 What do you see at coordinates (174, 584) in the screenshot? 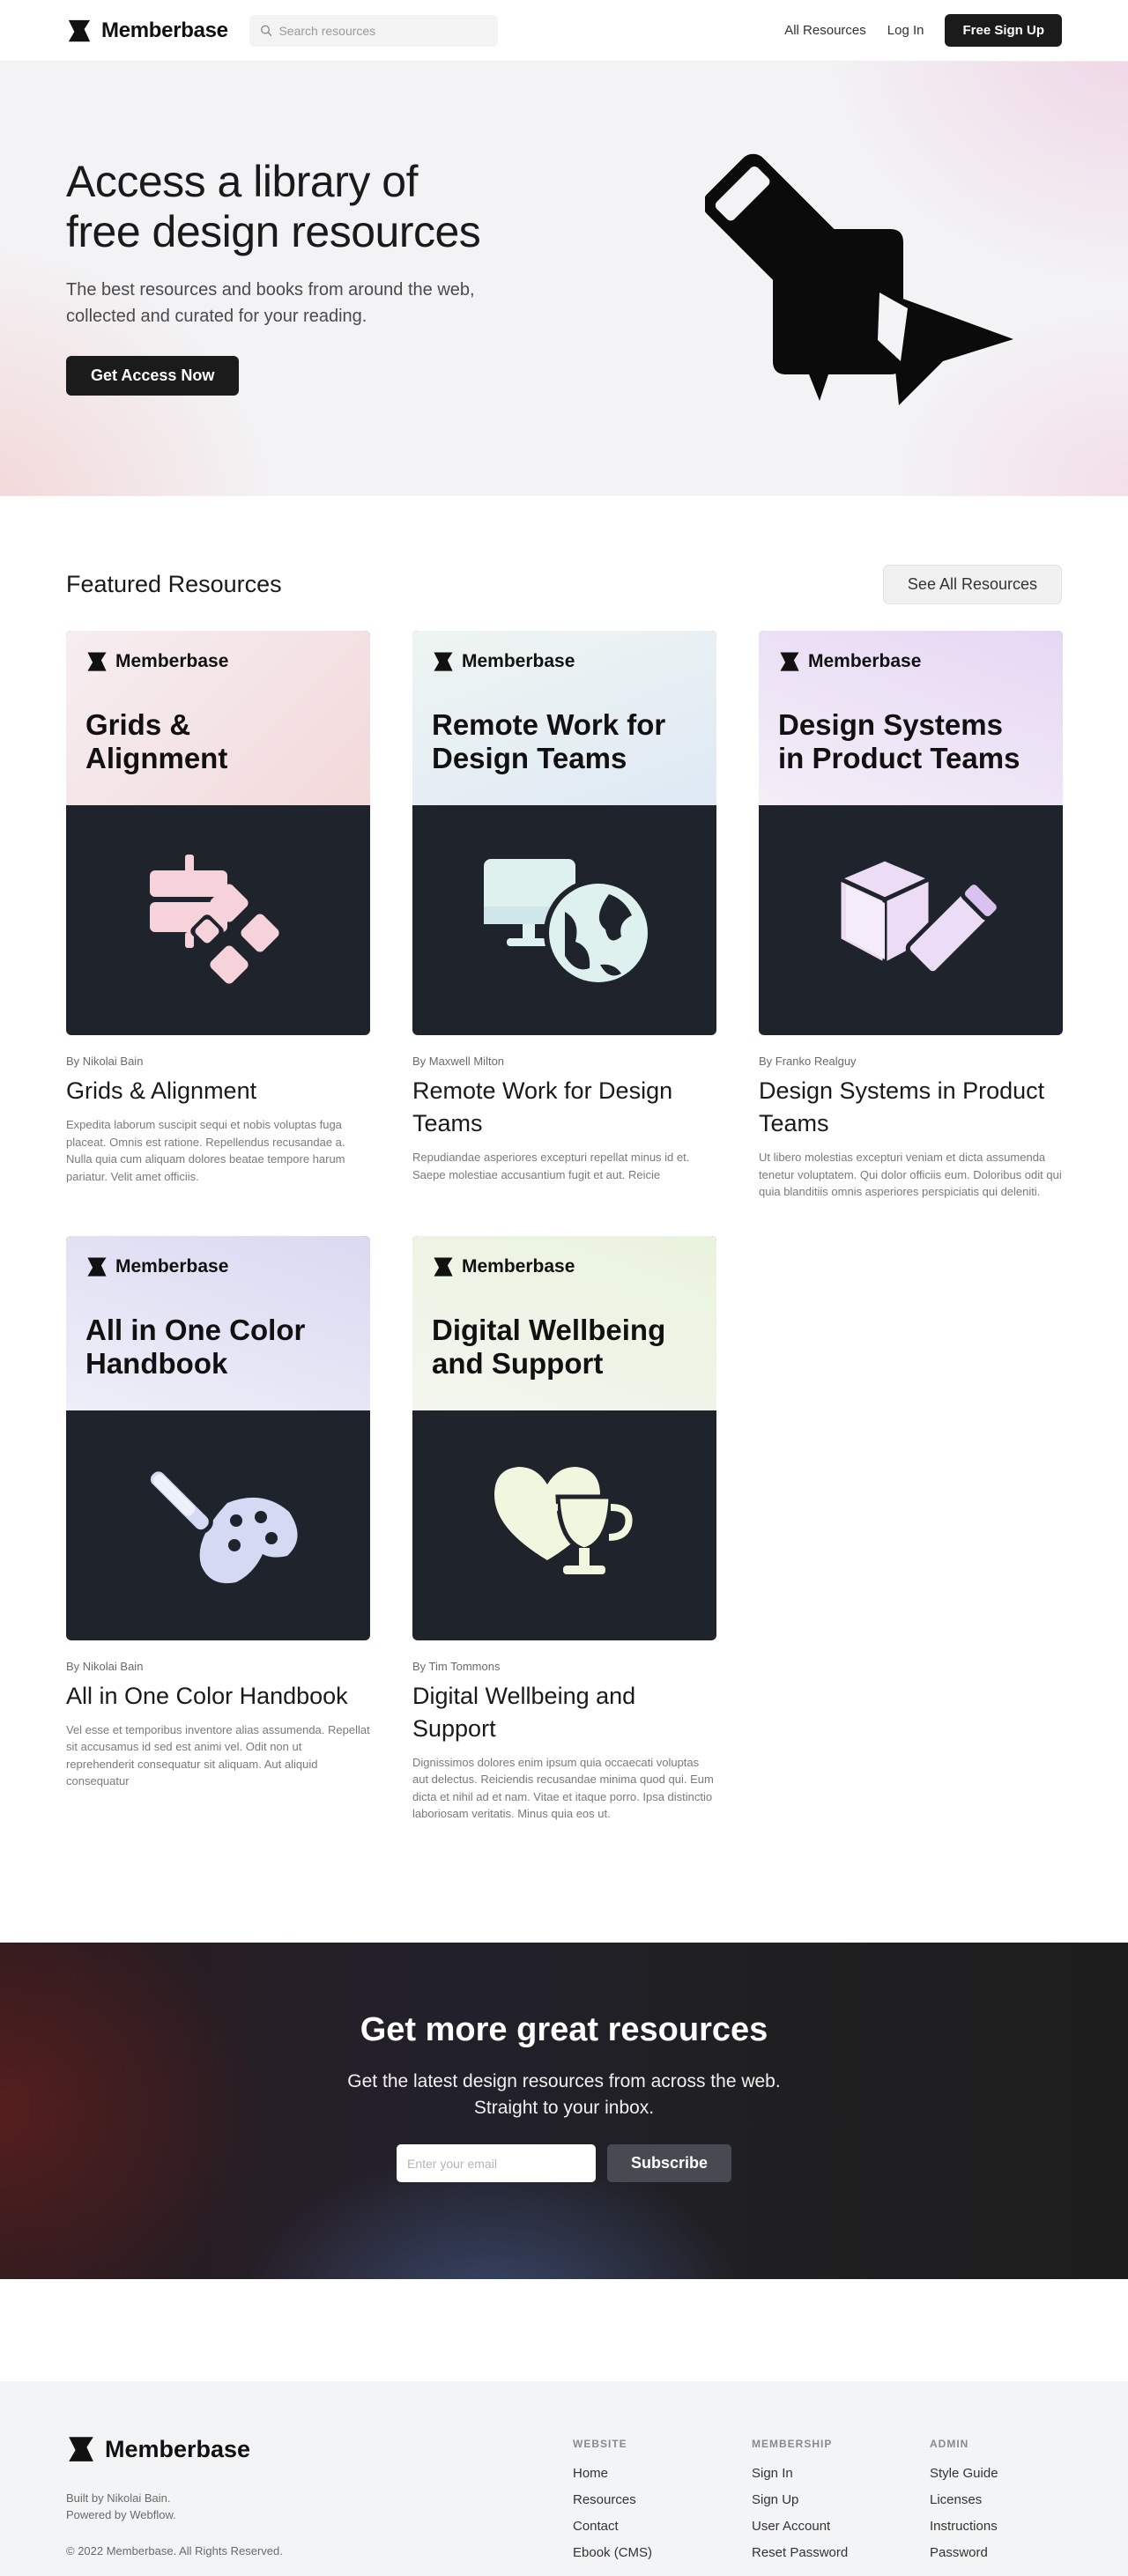
I see `featured-title: Featured Resources` at bounding box center [174, 584].